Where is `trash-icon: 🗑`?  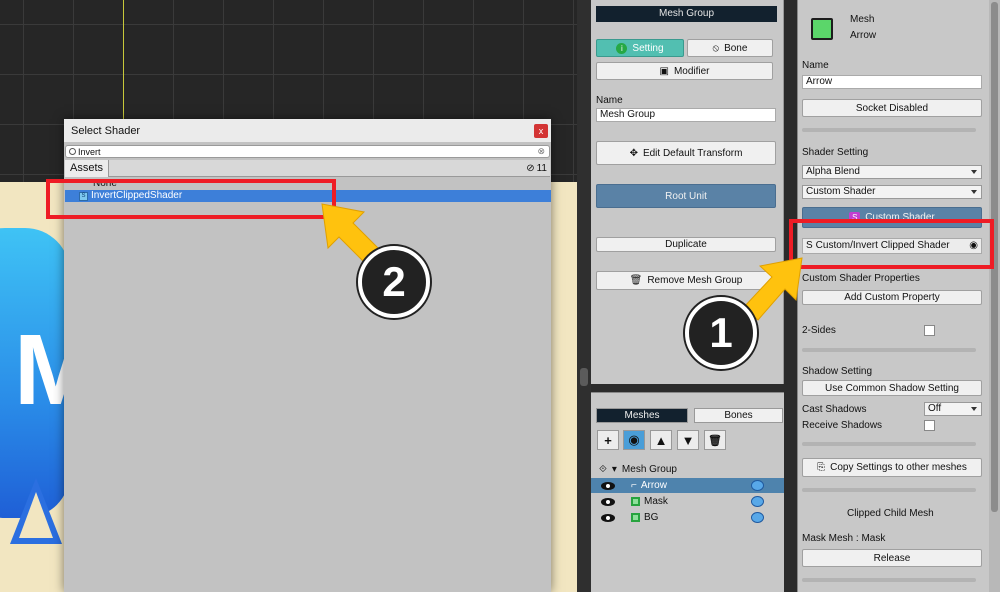 trash-icon: 🗑 is located at coordinates (636, 280).